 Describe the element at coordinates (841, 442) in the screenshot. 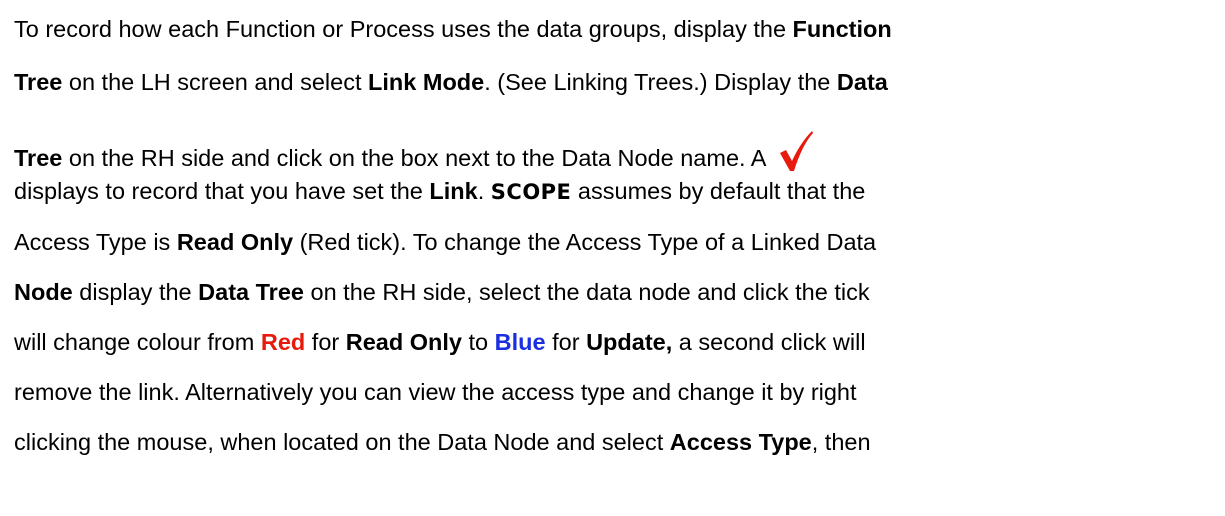

I see `text-run: , then` at that location.